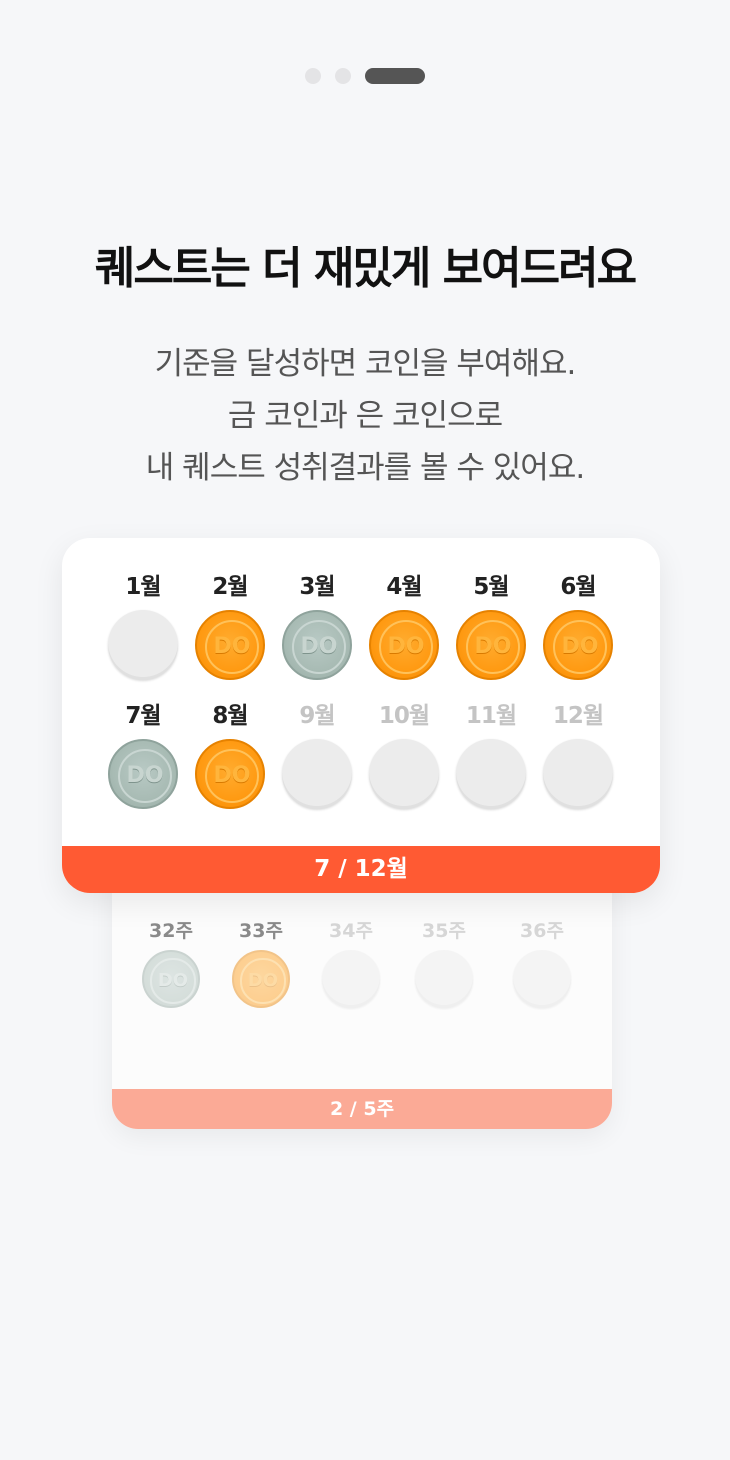  What do you see at coordinates (143, 587) in the screenshot?
I see `month-label: 1월` at bounding box center [143, 587].